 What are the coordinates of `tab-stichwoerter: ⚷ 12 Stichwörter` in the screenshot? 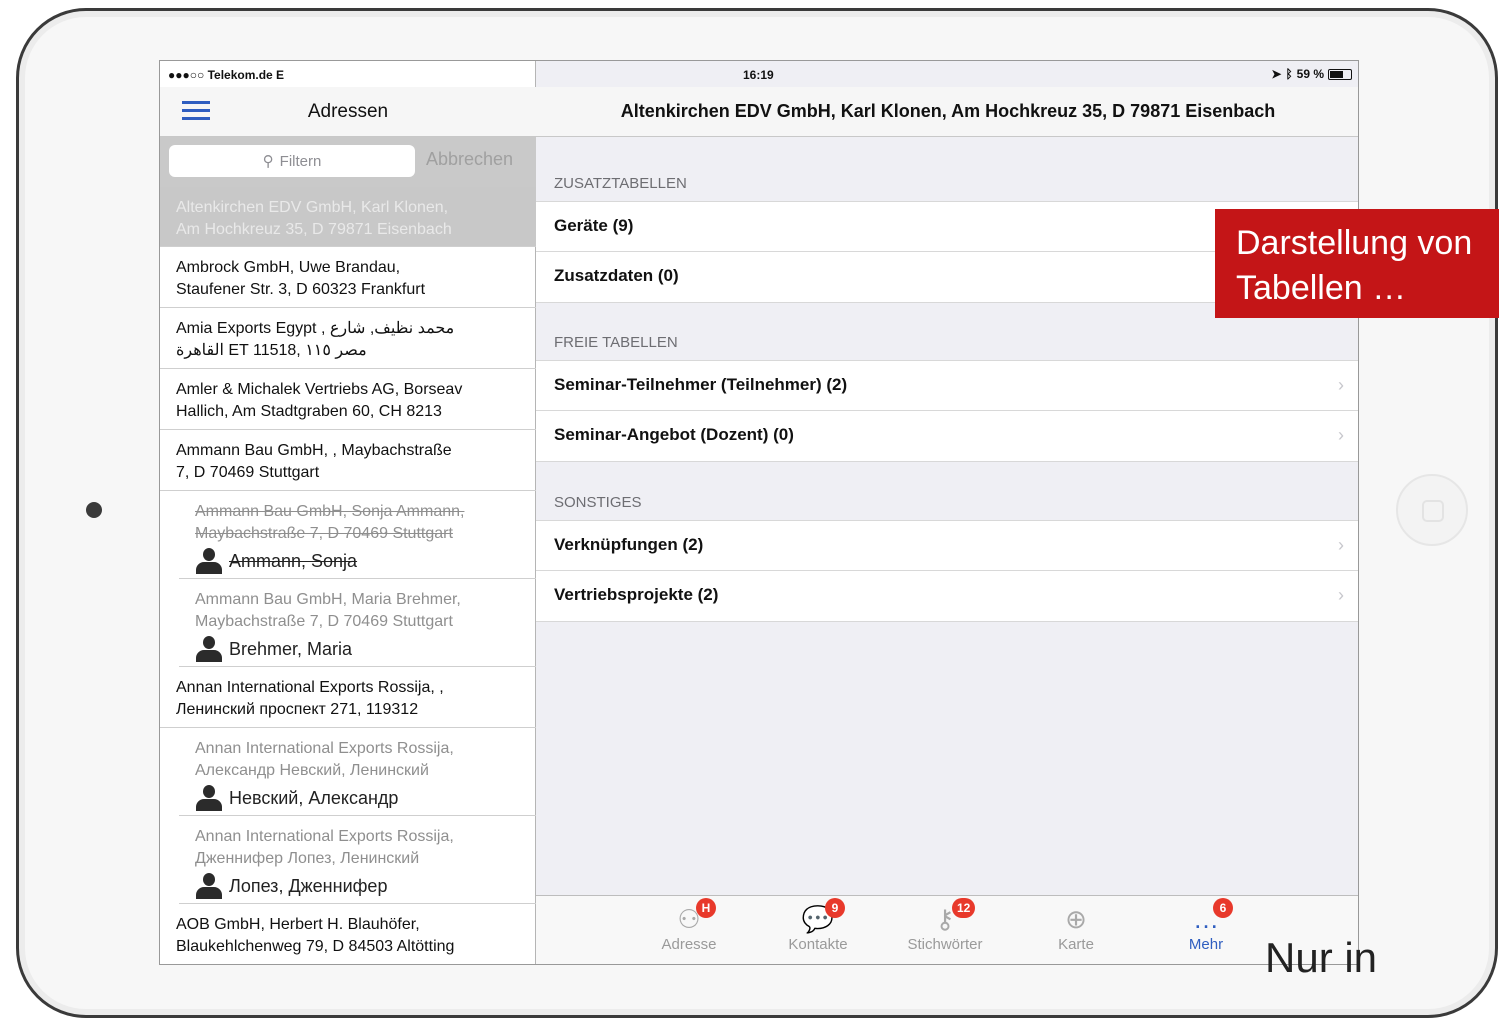 It's located at (945, 925).